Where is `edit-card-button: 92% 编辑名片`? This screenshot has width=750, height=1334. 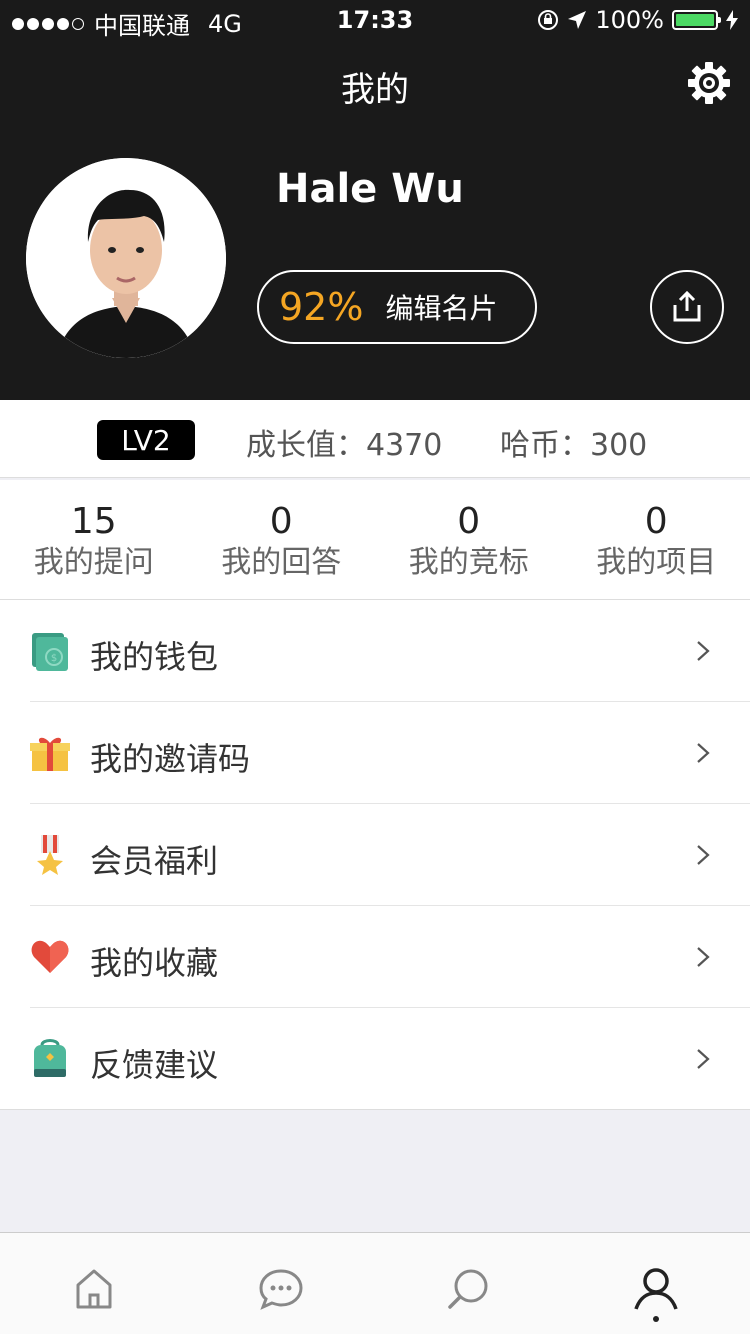
edit-card-button: 92% 编辑名片 is located at coordinates (397, 307).